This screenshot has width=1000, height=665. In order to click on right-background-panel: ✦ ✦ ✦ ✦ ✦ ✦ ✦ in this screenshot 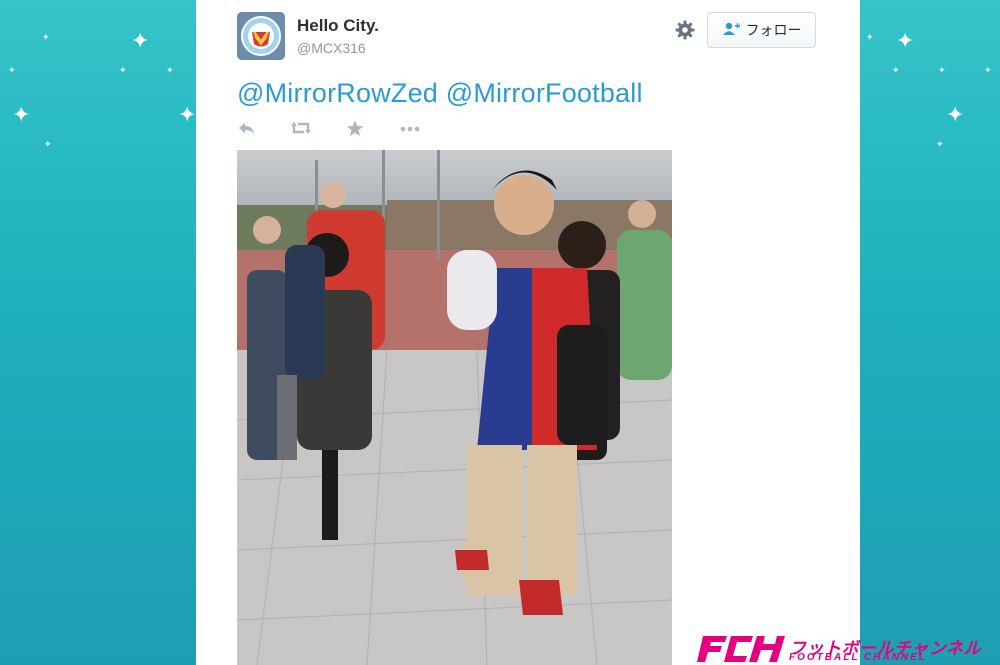, I will do `click(930, 332)`.